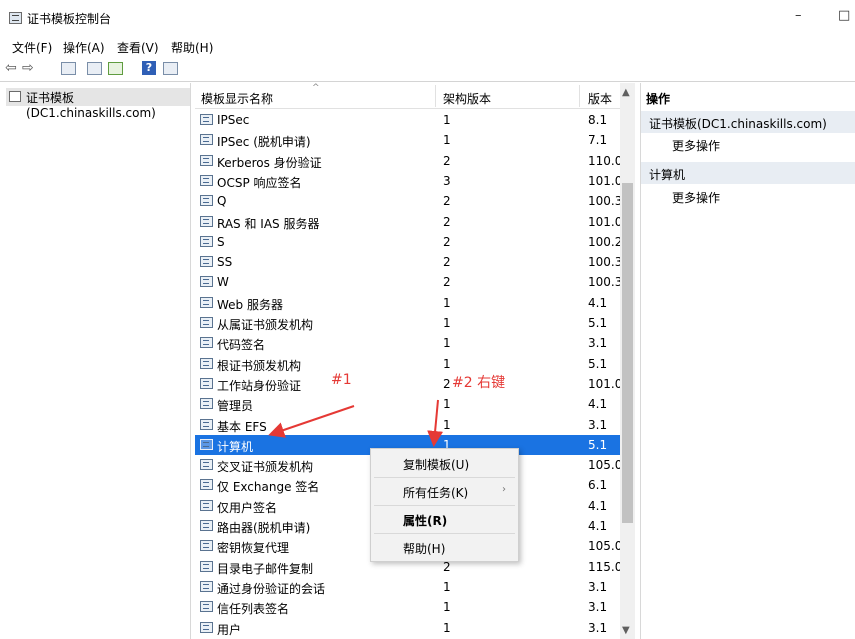 The height and width of the screenshot is (639, 855). What do you see at coordinates (407, 96) in the screenshot?
I see `list-header: 模板显示名称 ^ 架构版本 版本` at bounding box center [407, 96].